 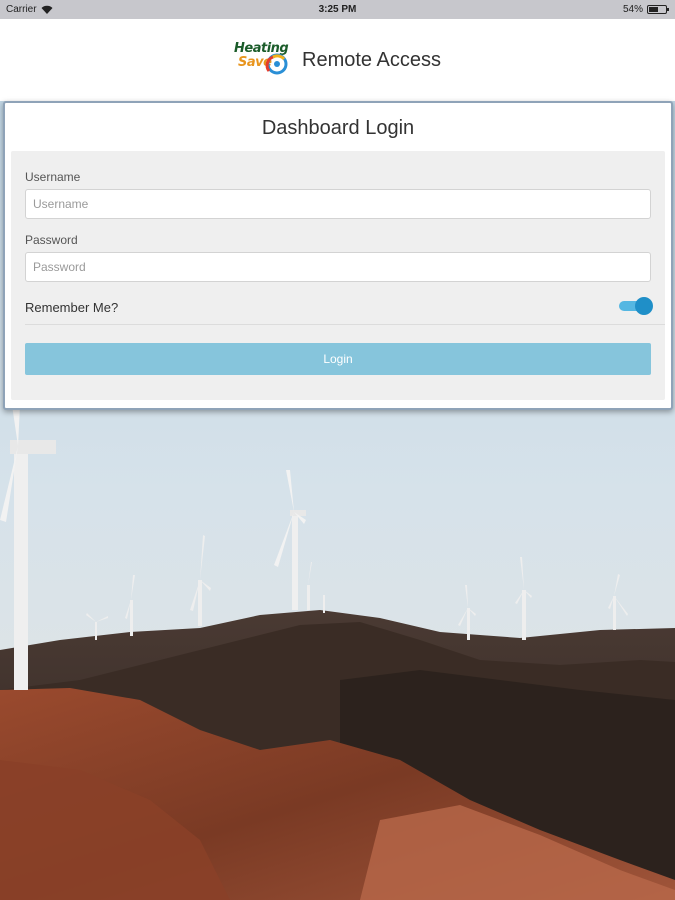 What do you see at coordinates (338, 204) in the screenshot?
I see `username-input` at bounding box center [338, 204].